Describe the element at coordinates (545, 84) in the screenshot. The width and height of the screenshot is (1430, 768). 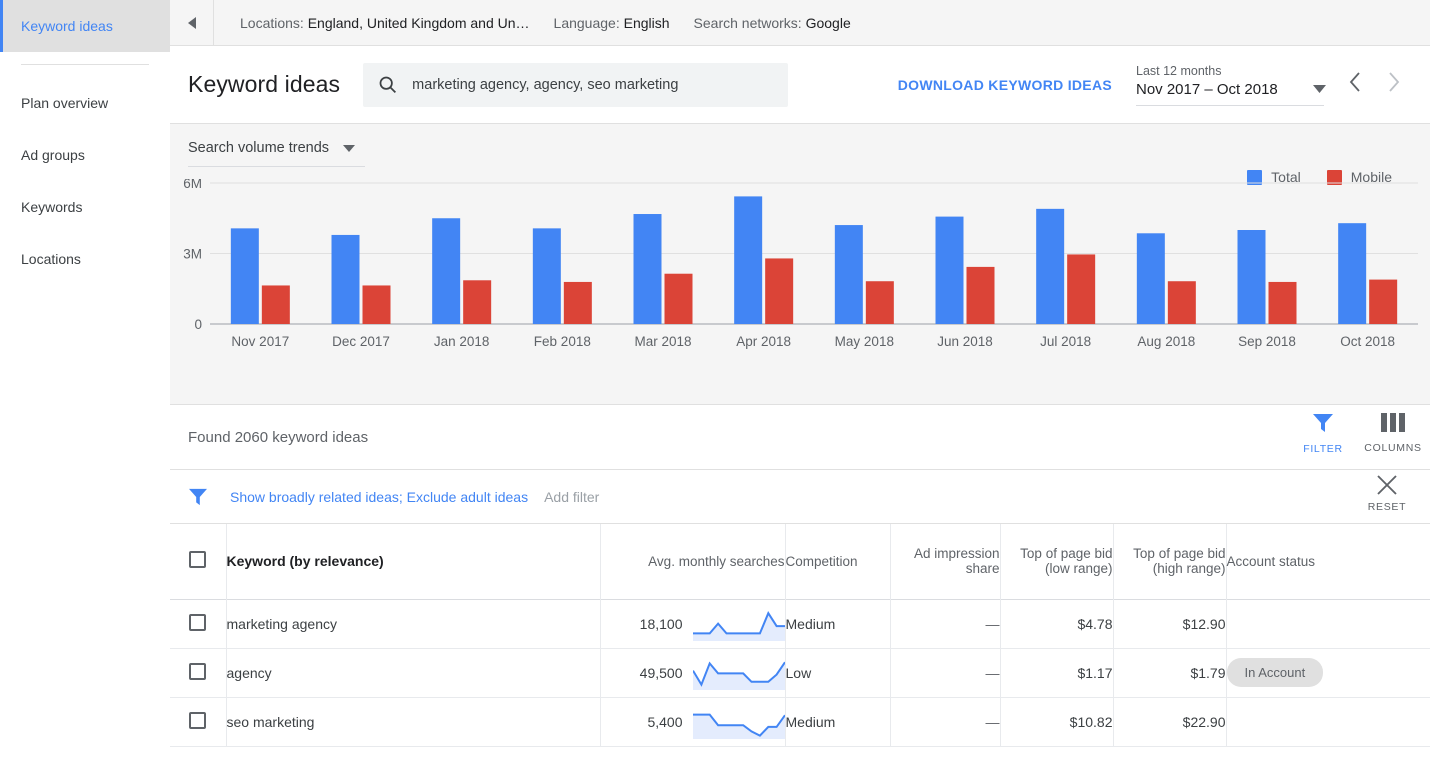
I see `search-input-value: marketing agency, agency, seo marketing` at that location.